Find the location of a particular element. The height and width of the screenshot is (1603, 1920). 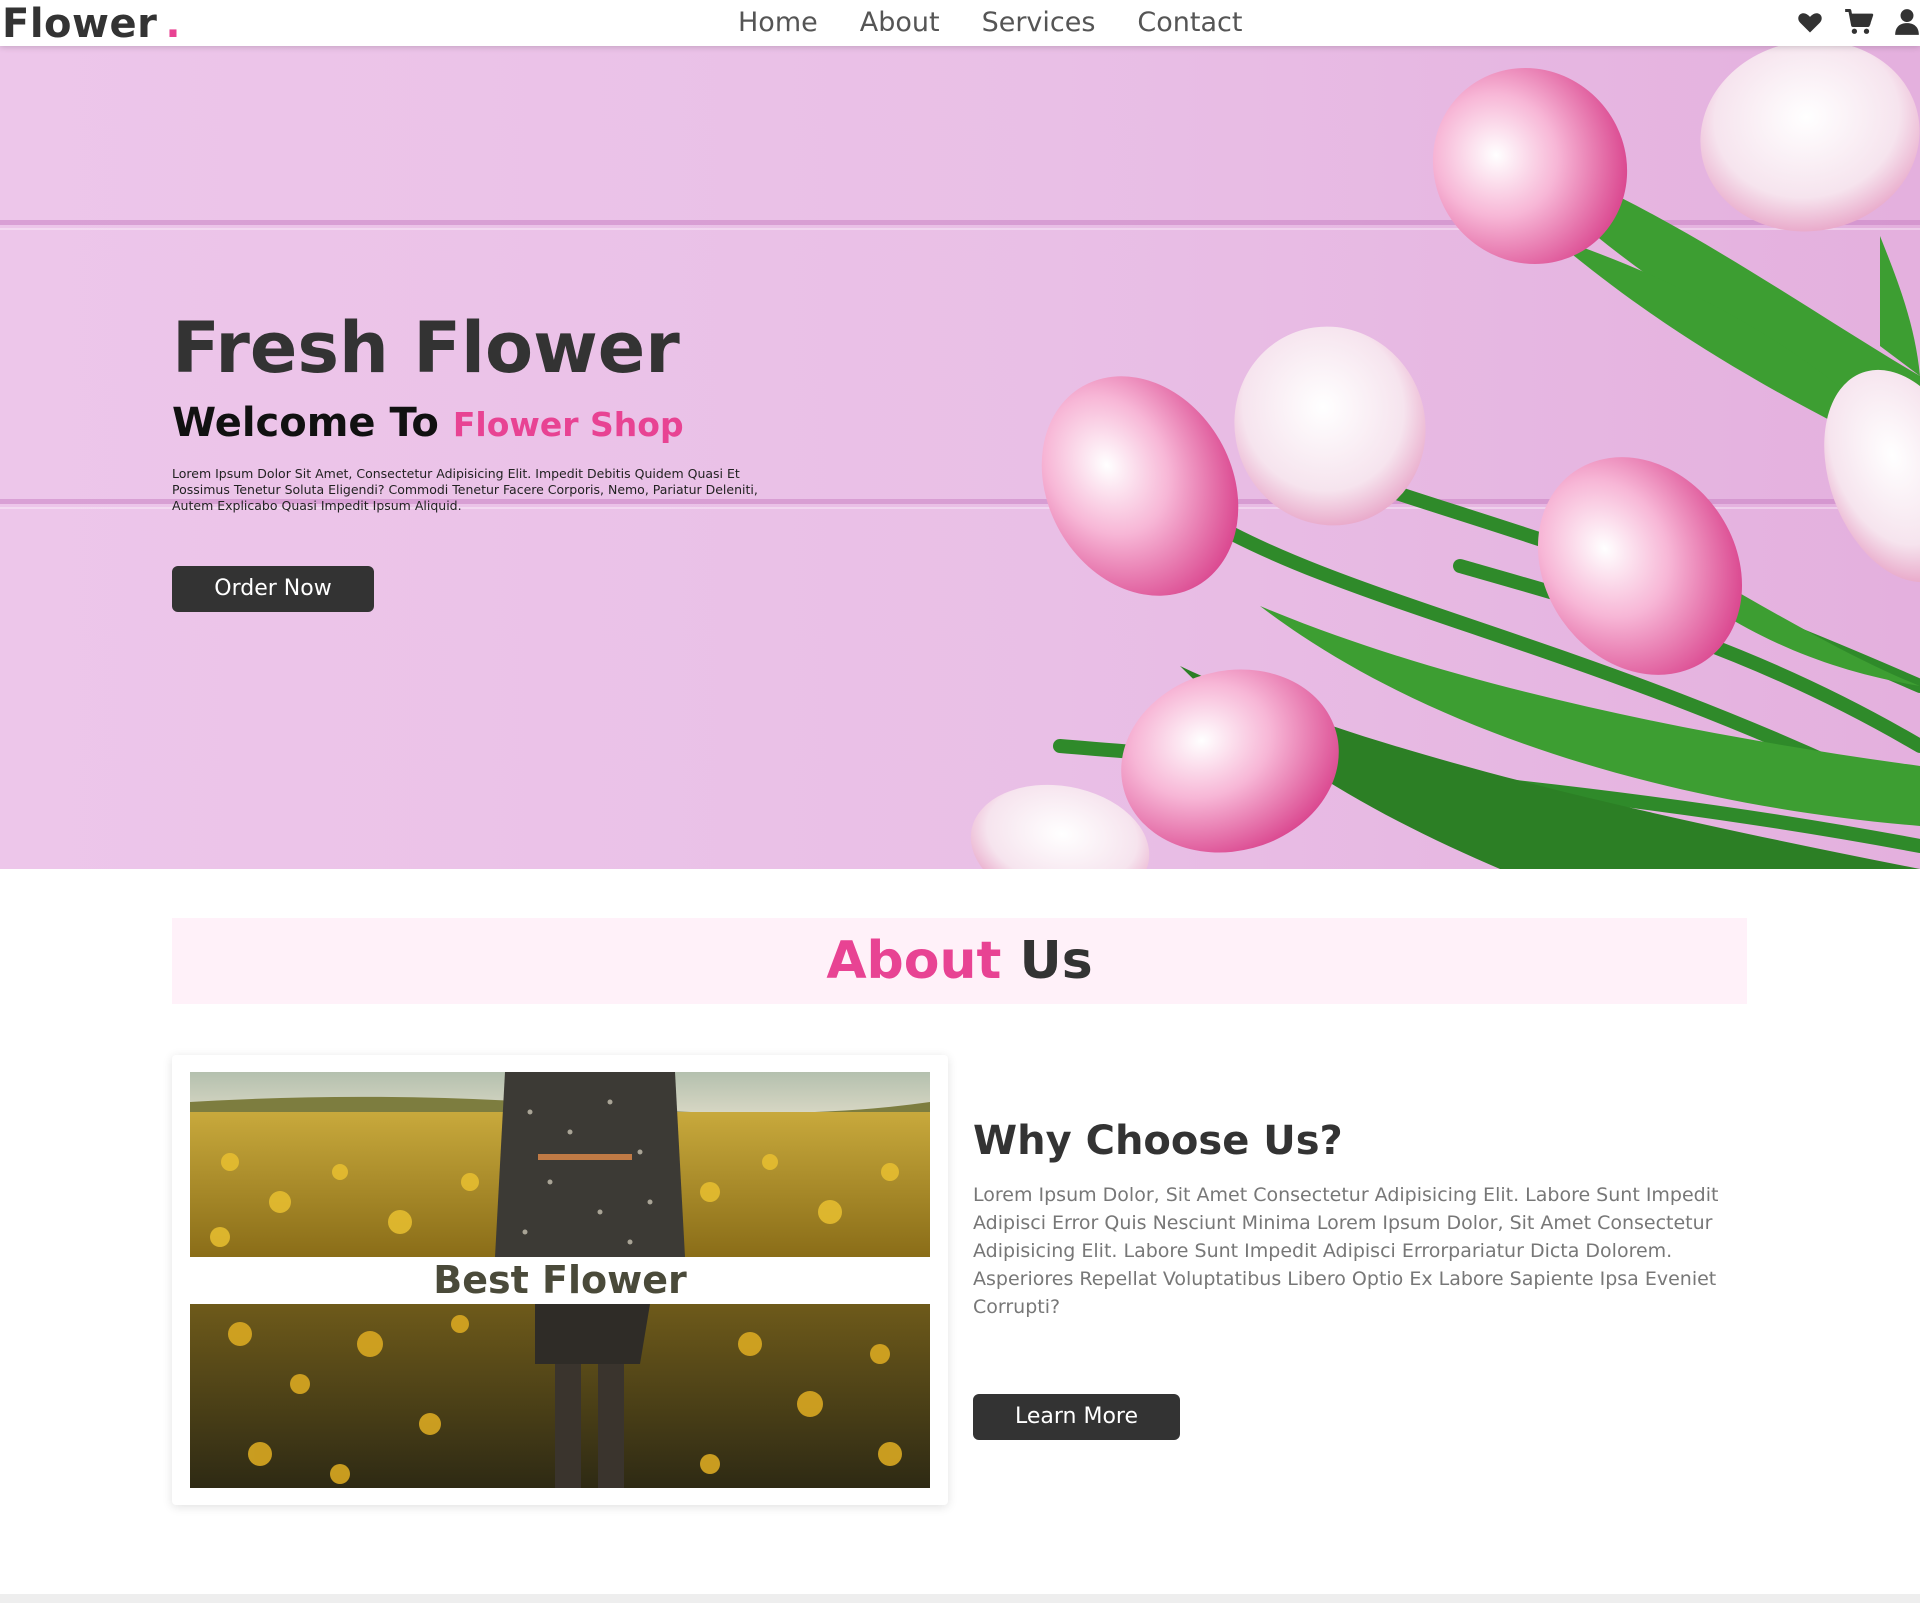

order-now-button: Order Now is located at coordinates (273, 589).